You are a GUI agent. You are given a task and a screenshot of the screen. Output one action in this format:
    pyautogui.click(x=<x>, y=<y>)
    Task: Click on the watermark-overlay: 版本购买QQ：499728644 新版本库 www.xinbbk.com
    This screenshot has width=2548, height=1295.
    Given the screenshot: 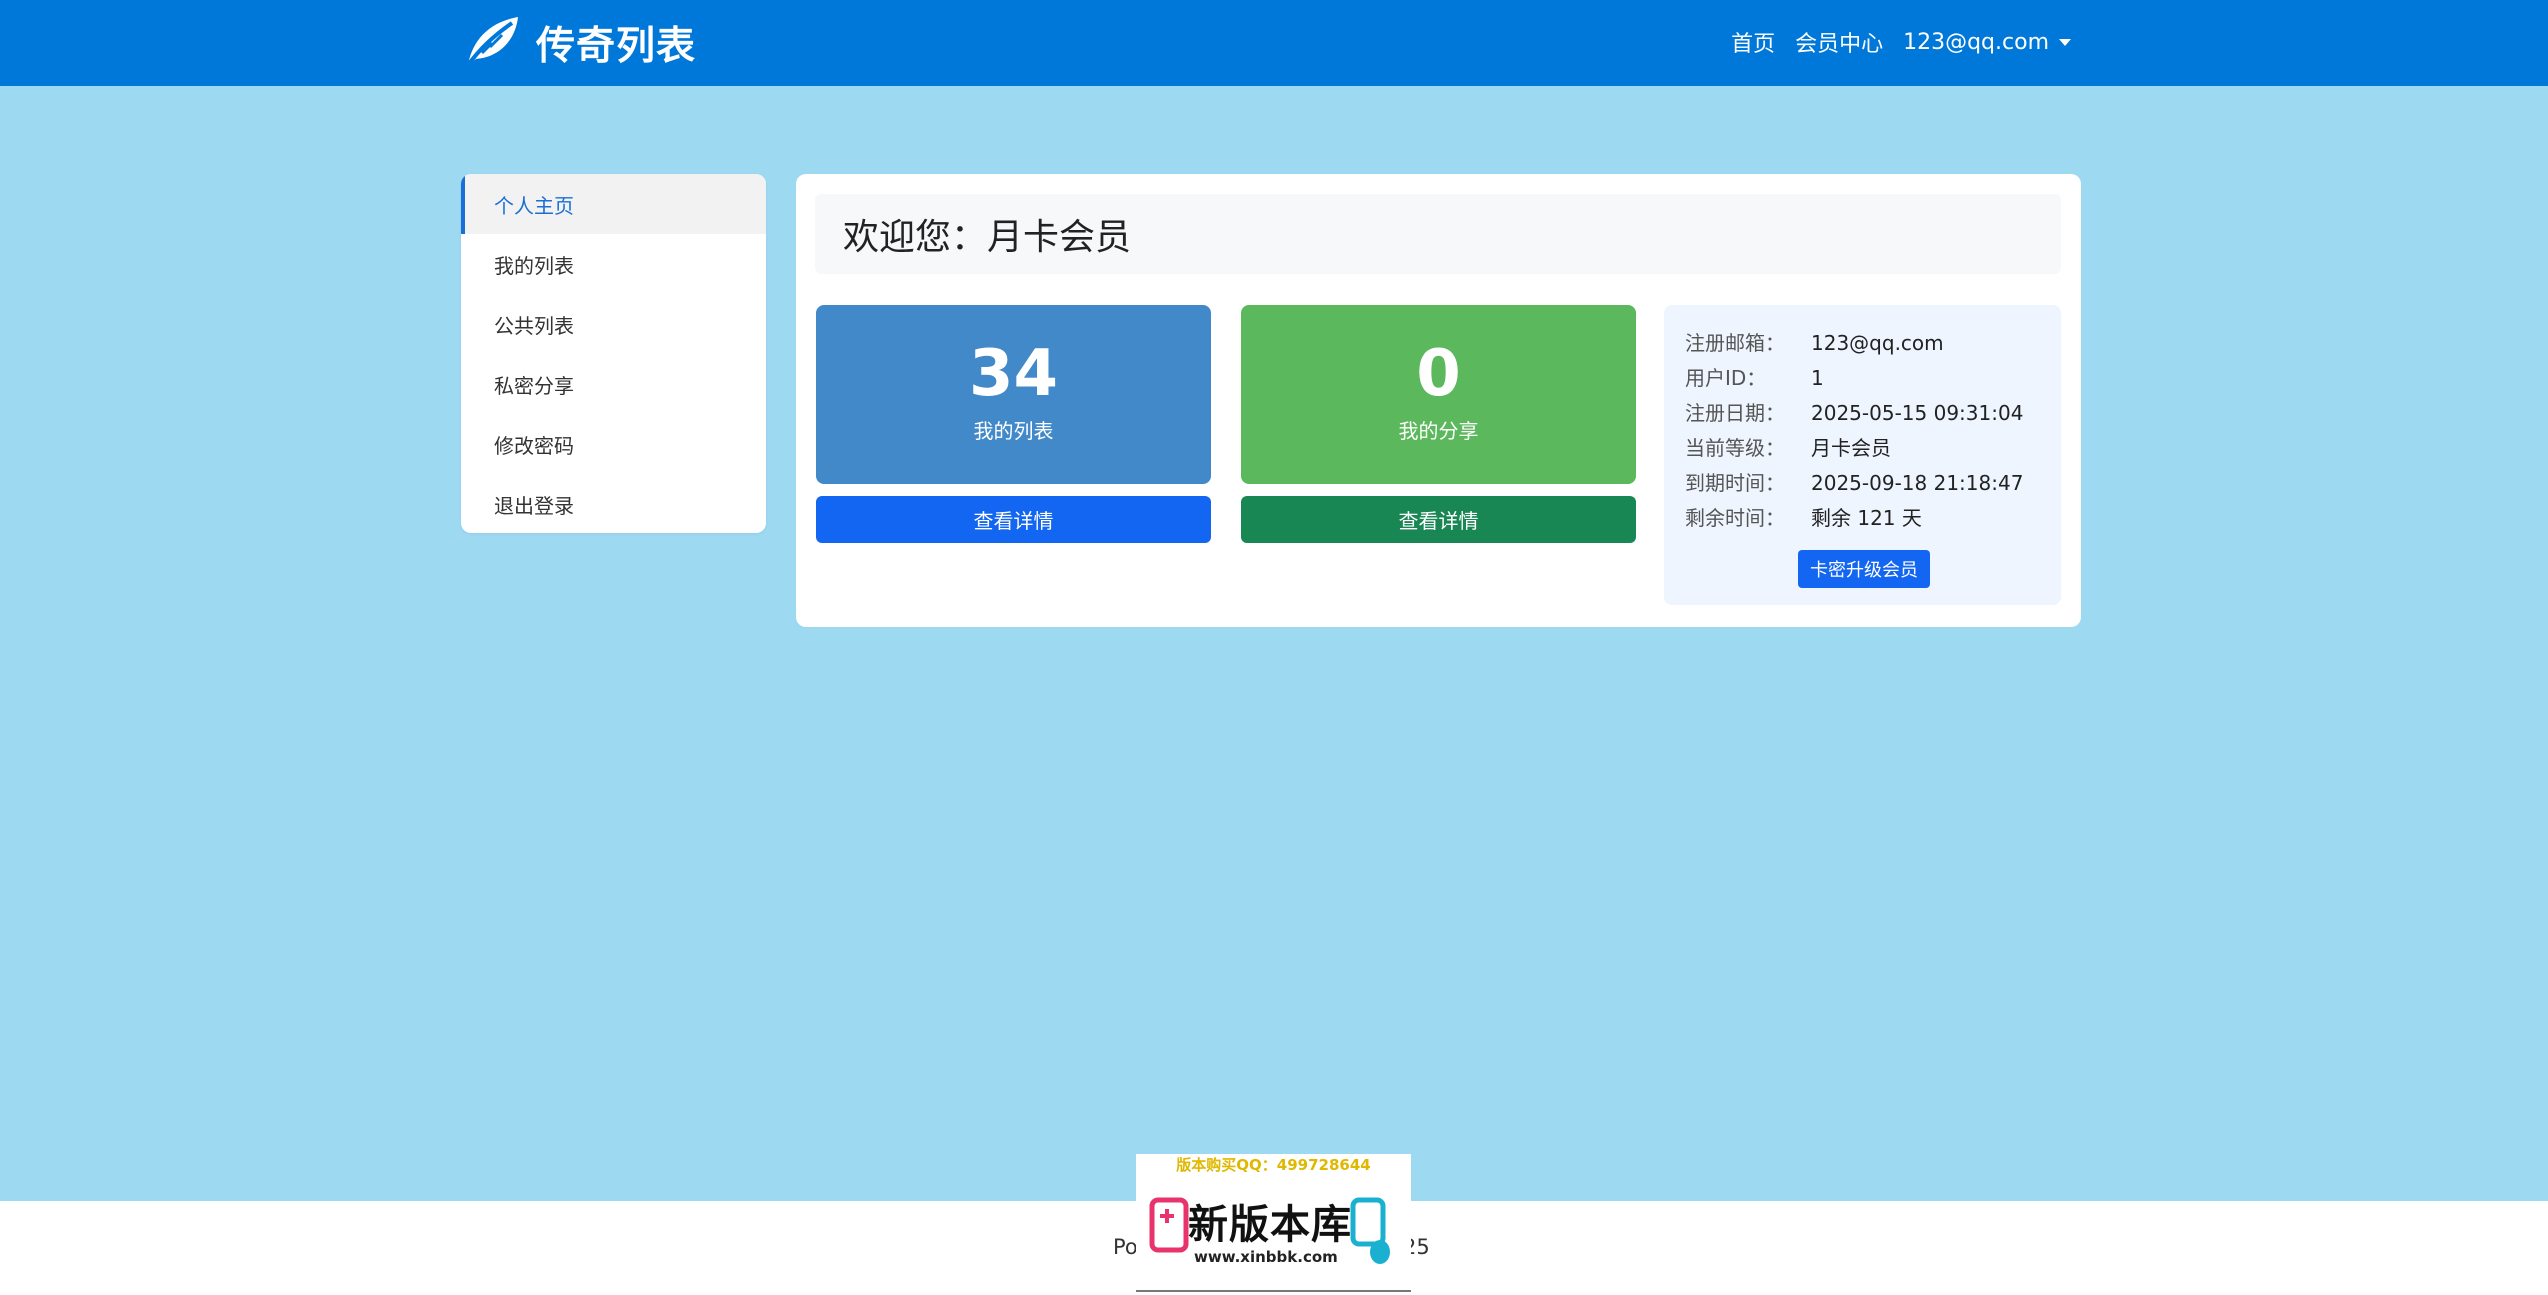 What is the action you would take?
    pyautogui.click(x=1273, y=1223)
    